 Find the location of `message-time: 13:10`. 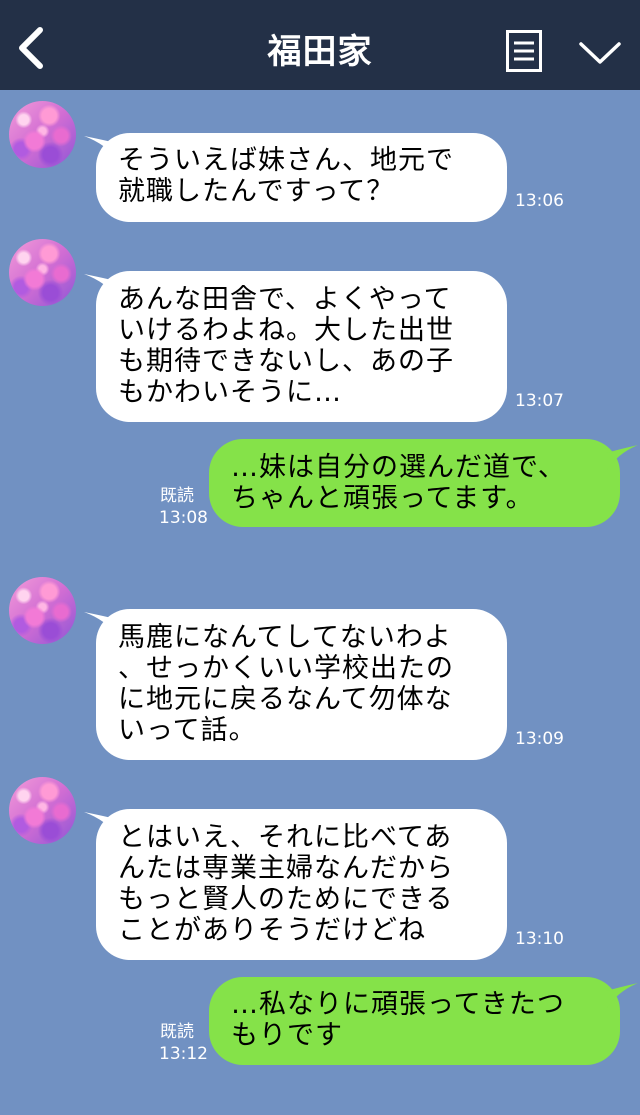

message-time: 13:10 is located at coordinates (539, 939).